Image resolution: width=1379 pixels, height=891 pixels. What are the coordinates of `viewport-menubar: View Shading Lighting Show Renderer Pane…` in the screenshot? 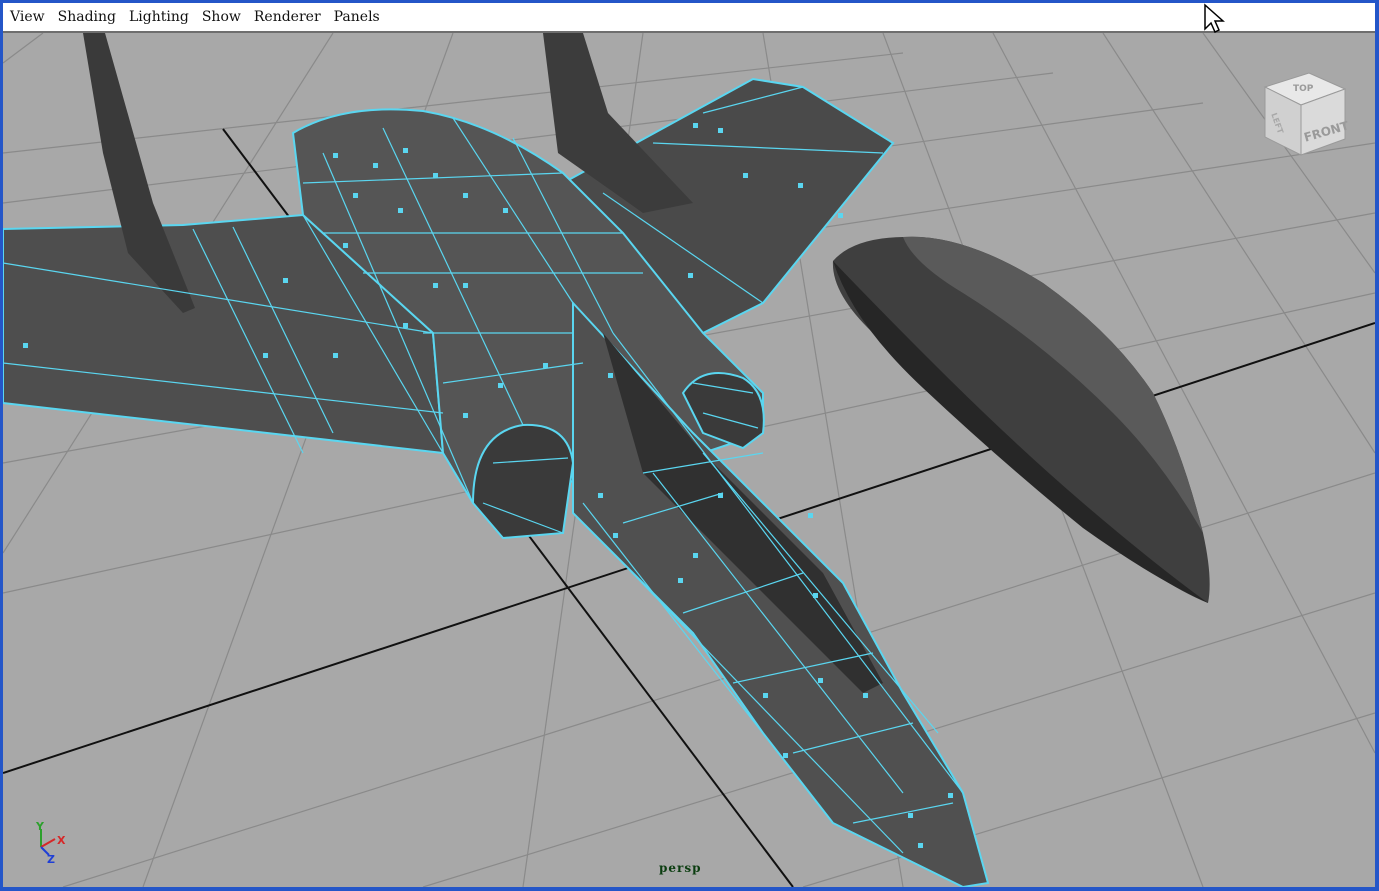 It's located at (689, 18).